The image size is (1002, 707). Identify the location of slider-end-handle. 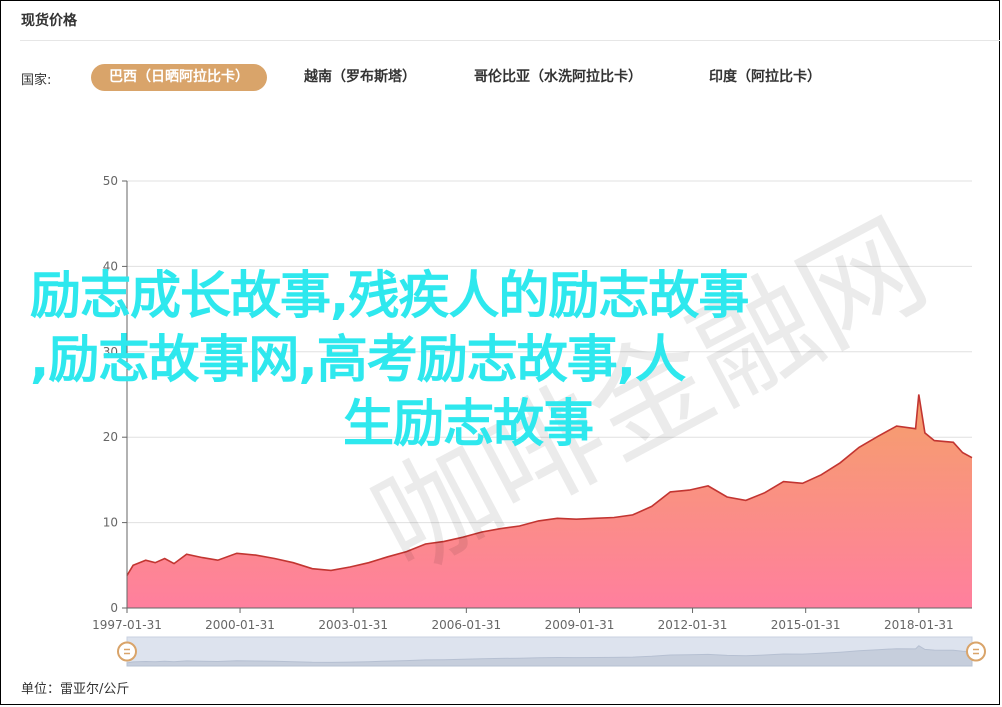
(976, 651).